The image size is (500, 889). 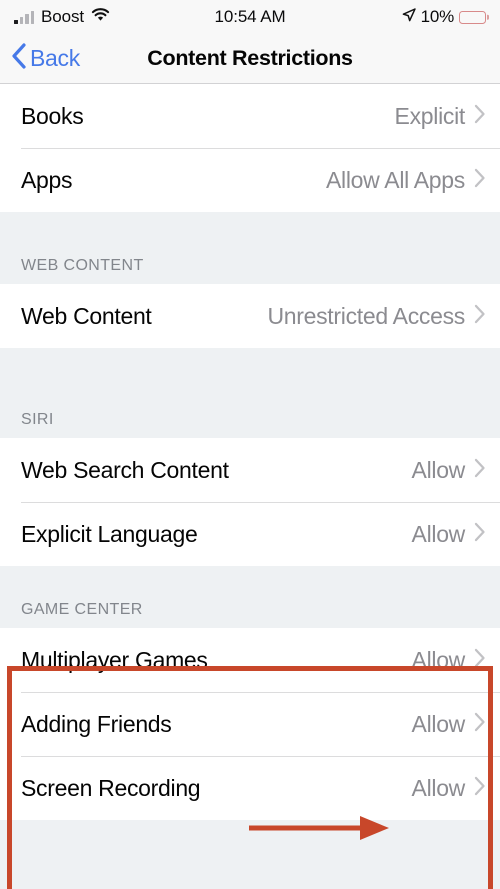 I want to click on row-value: Allow All Apps, so click(x=395, y=179).